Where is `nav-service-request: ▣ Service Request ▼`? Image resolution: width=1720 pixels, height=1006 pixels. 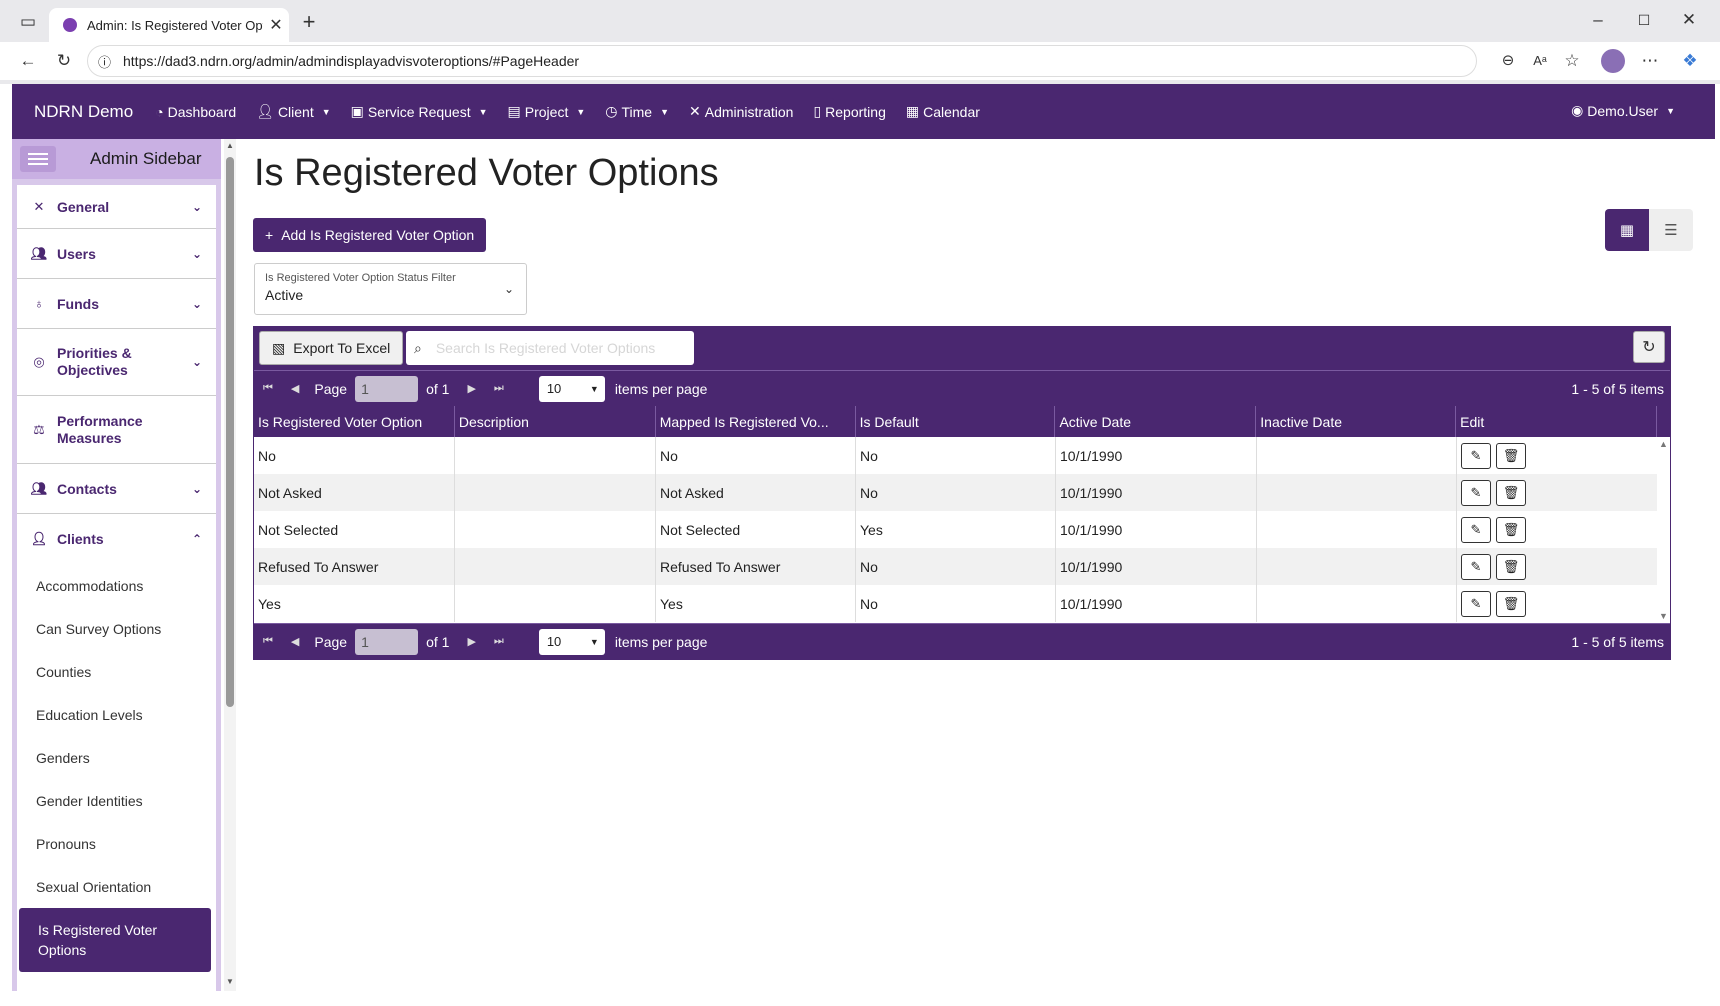 nav-service-request: ▣ Service Request ▼ is located at coordinates (419, 111).